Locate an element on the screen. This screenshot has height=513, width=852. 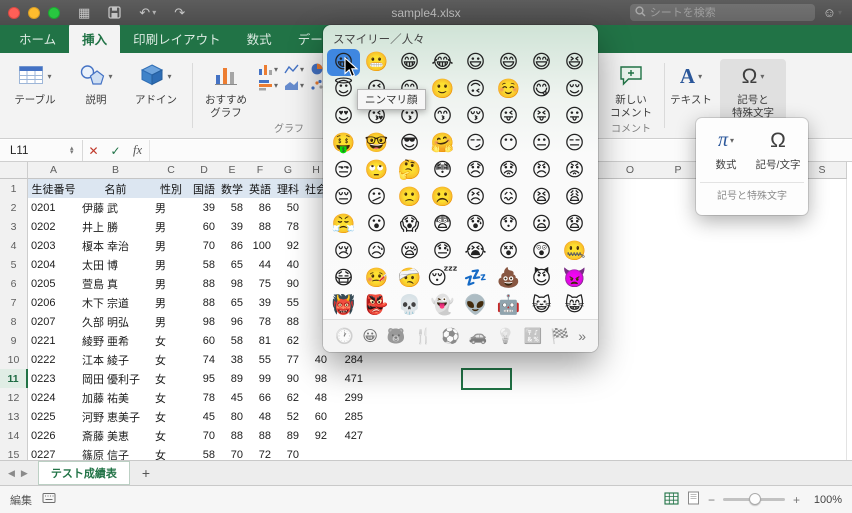
cell-B2: 伊藤 武 is located at coordinates (116, 208).